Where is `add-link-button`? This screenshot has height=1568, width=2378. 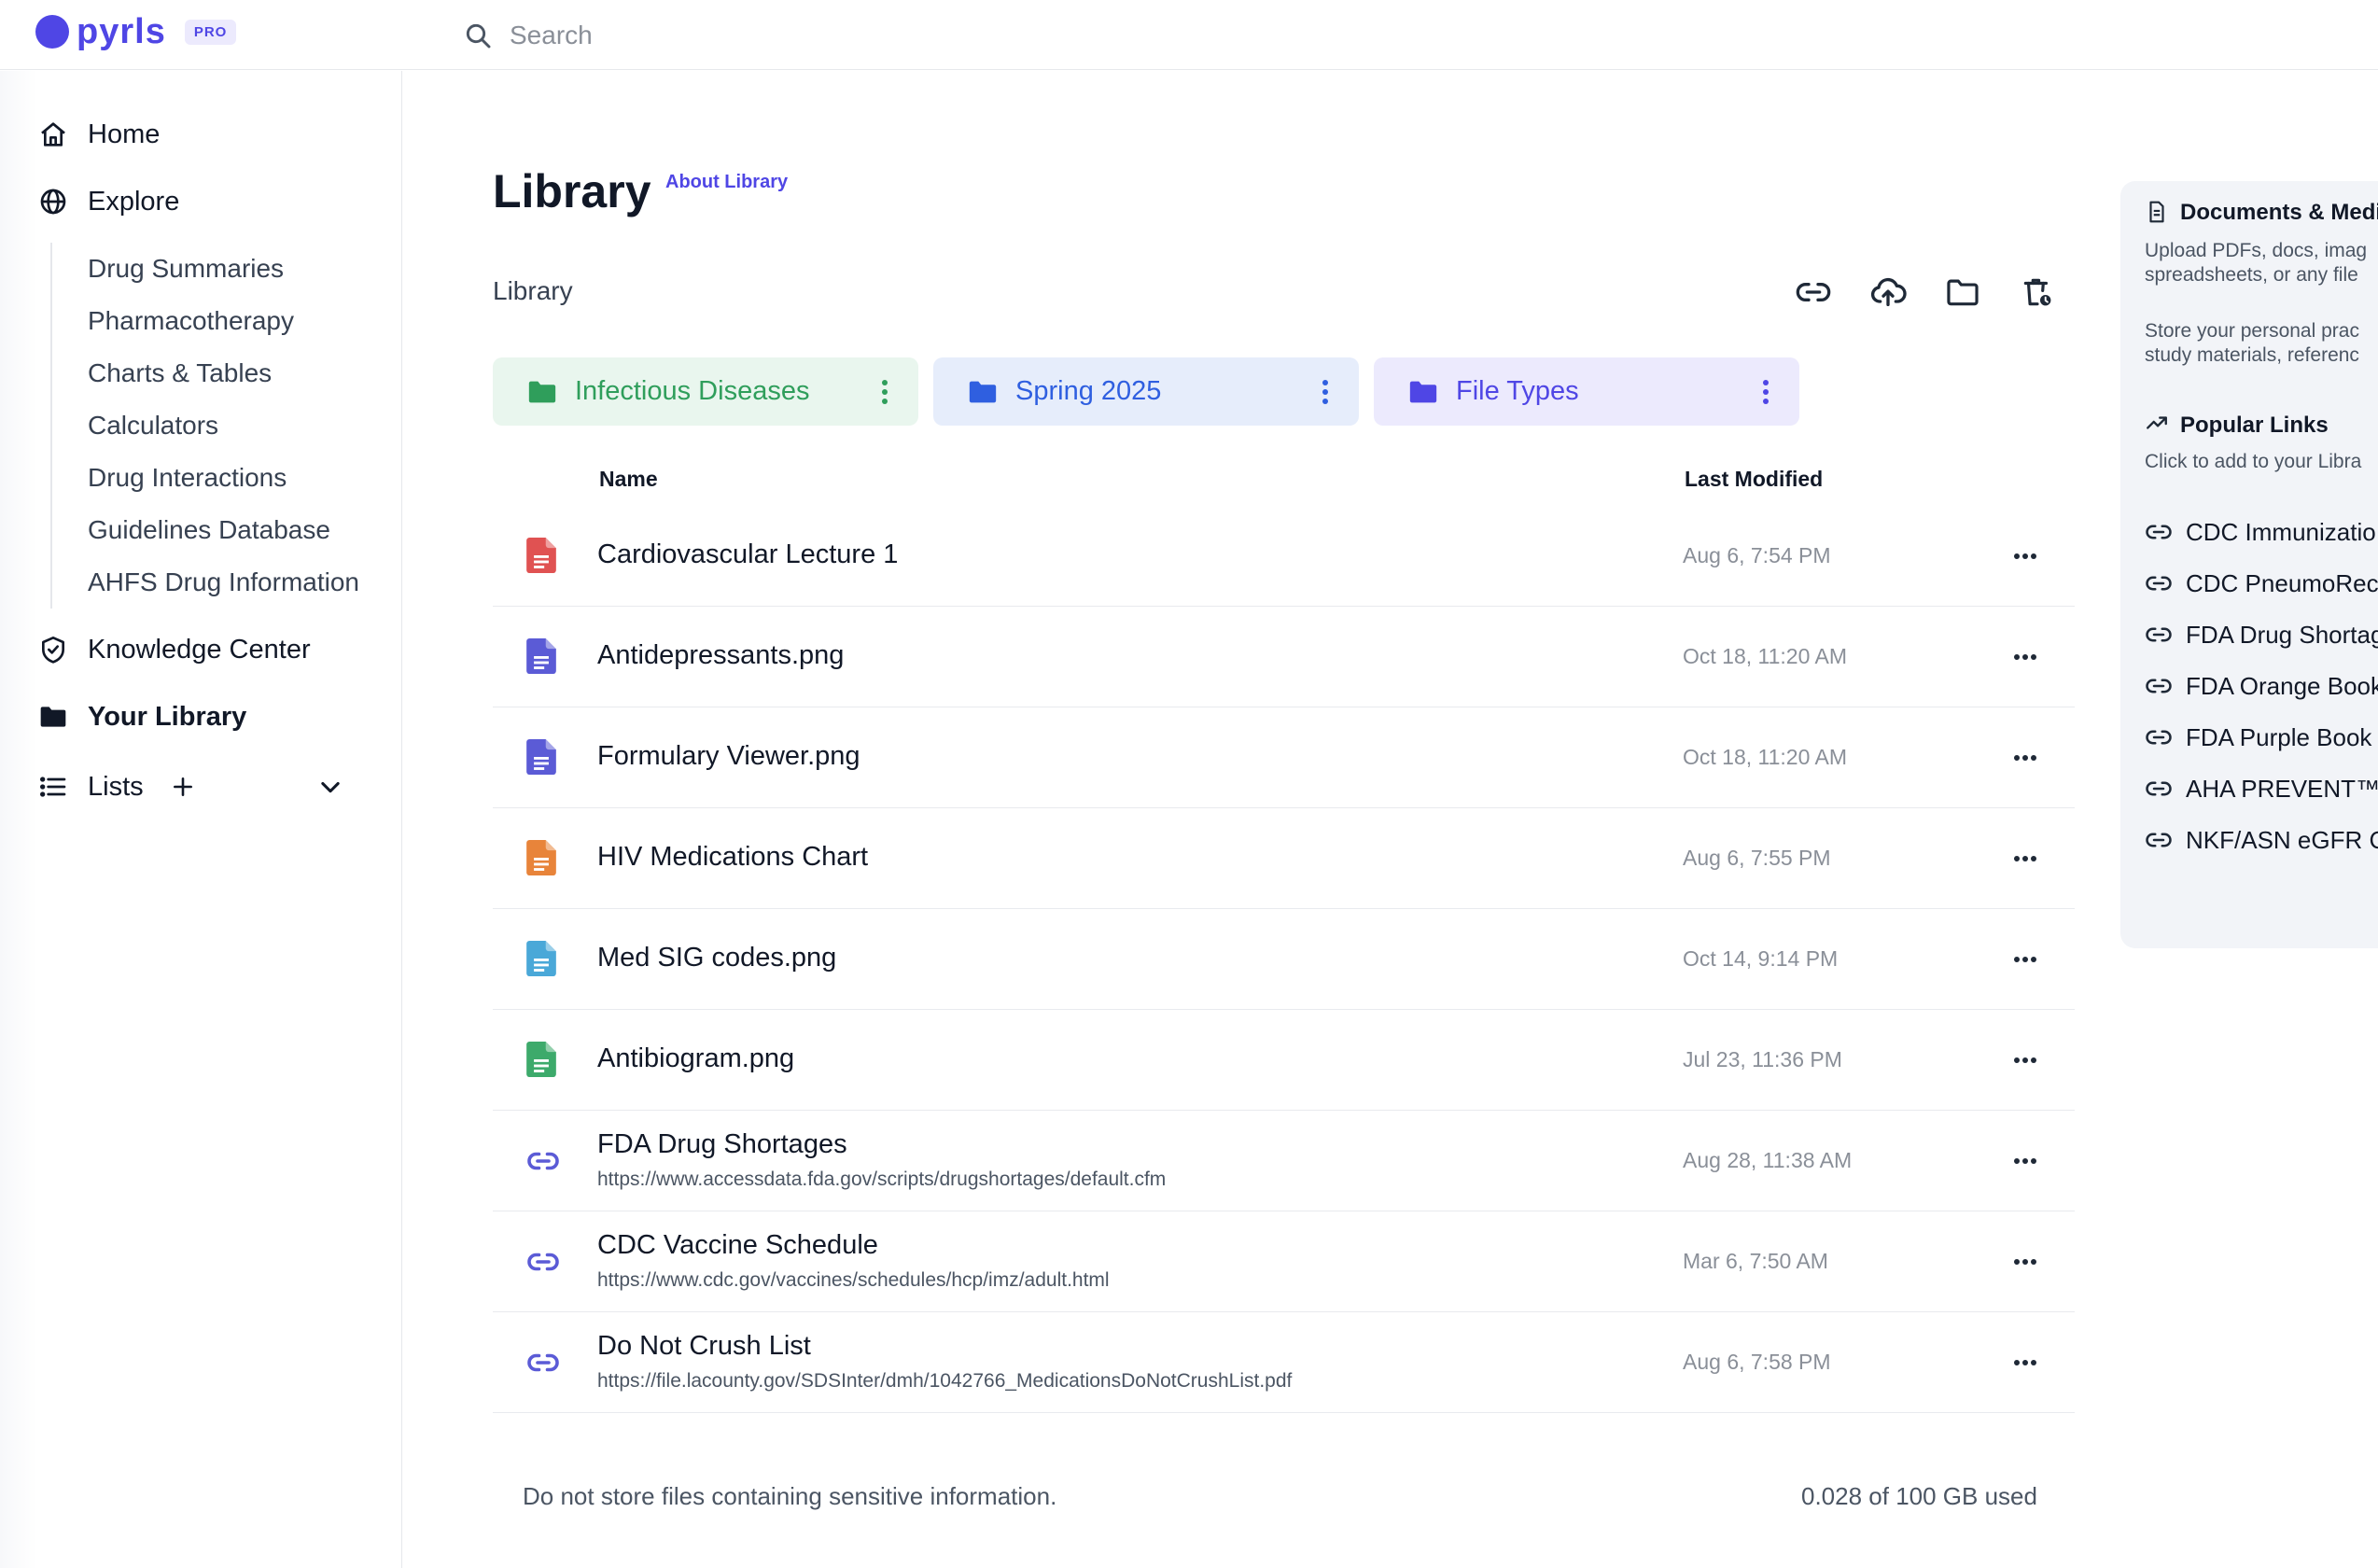
add-link-button is located at coordinates (1813, 292).